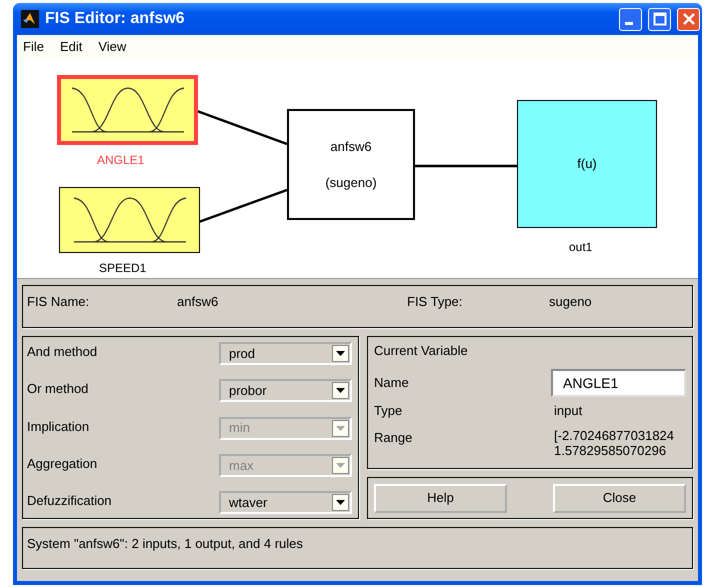 This screenshot has width=708, height=587. I want to click on info-label: FIS Type:, so click(435, 302).